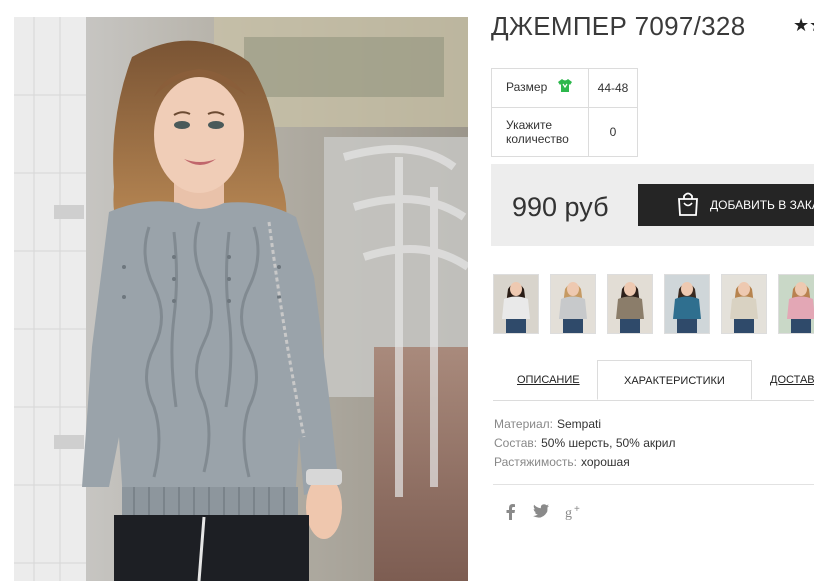 The image size is (814, 581). What do you see at coordinates (803, 25) in the screenshot?
I see `rating-stars: ★★` at bounding box center [803, 25].